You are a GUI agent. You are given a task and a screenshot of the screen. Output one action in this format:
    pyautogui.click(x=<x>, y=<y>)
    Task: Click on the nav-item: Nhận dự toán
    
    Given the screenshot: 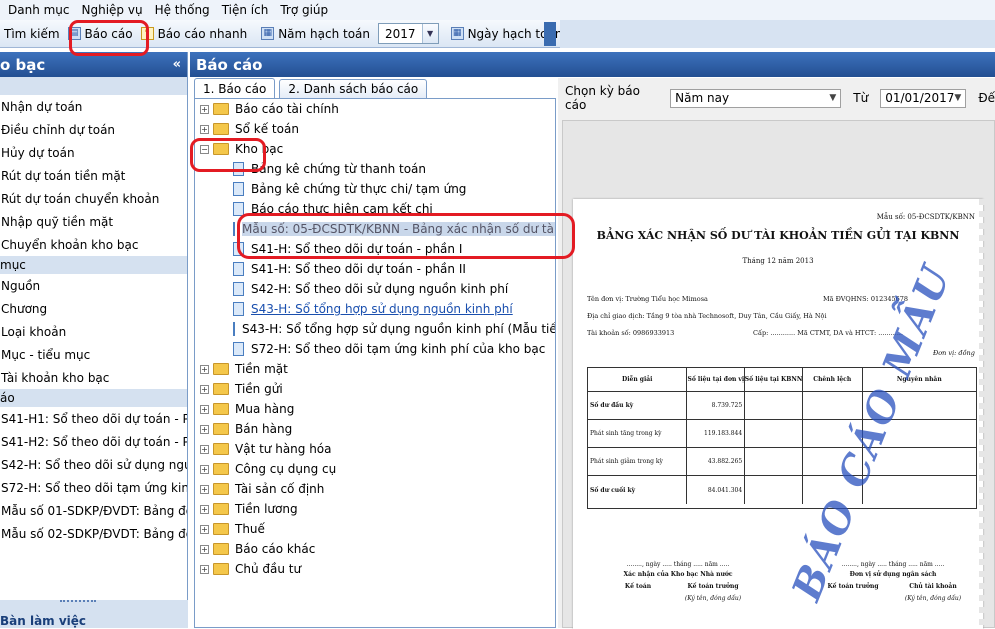 What is the action you would take?
    pyautogui.click(x=93, y=106)
    